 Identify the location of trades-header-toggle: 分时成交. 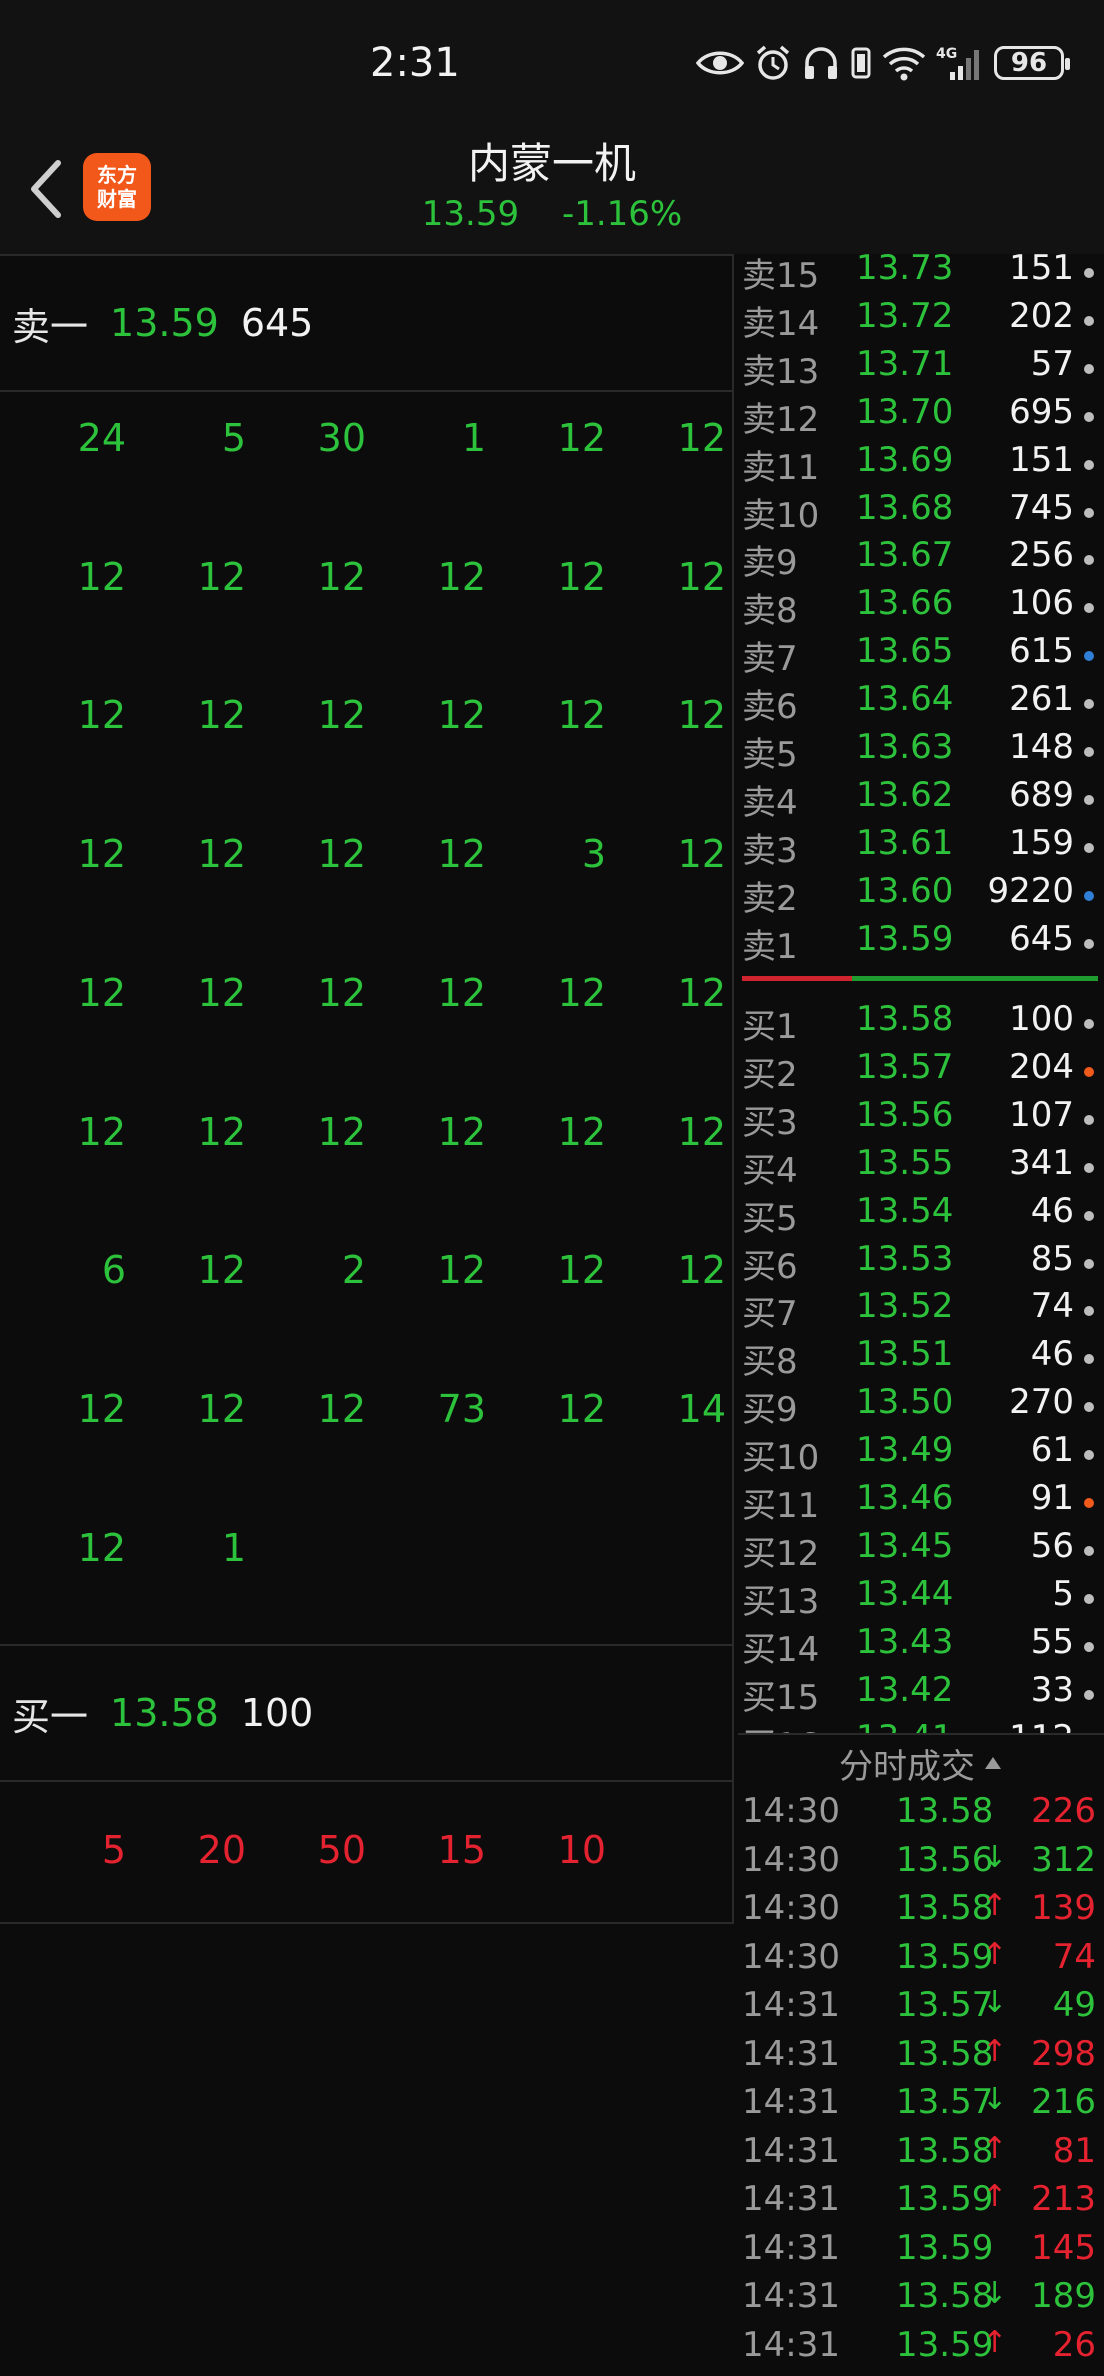
(921, 1763).